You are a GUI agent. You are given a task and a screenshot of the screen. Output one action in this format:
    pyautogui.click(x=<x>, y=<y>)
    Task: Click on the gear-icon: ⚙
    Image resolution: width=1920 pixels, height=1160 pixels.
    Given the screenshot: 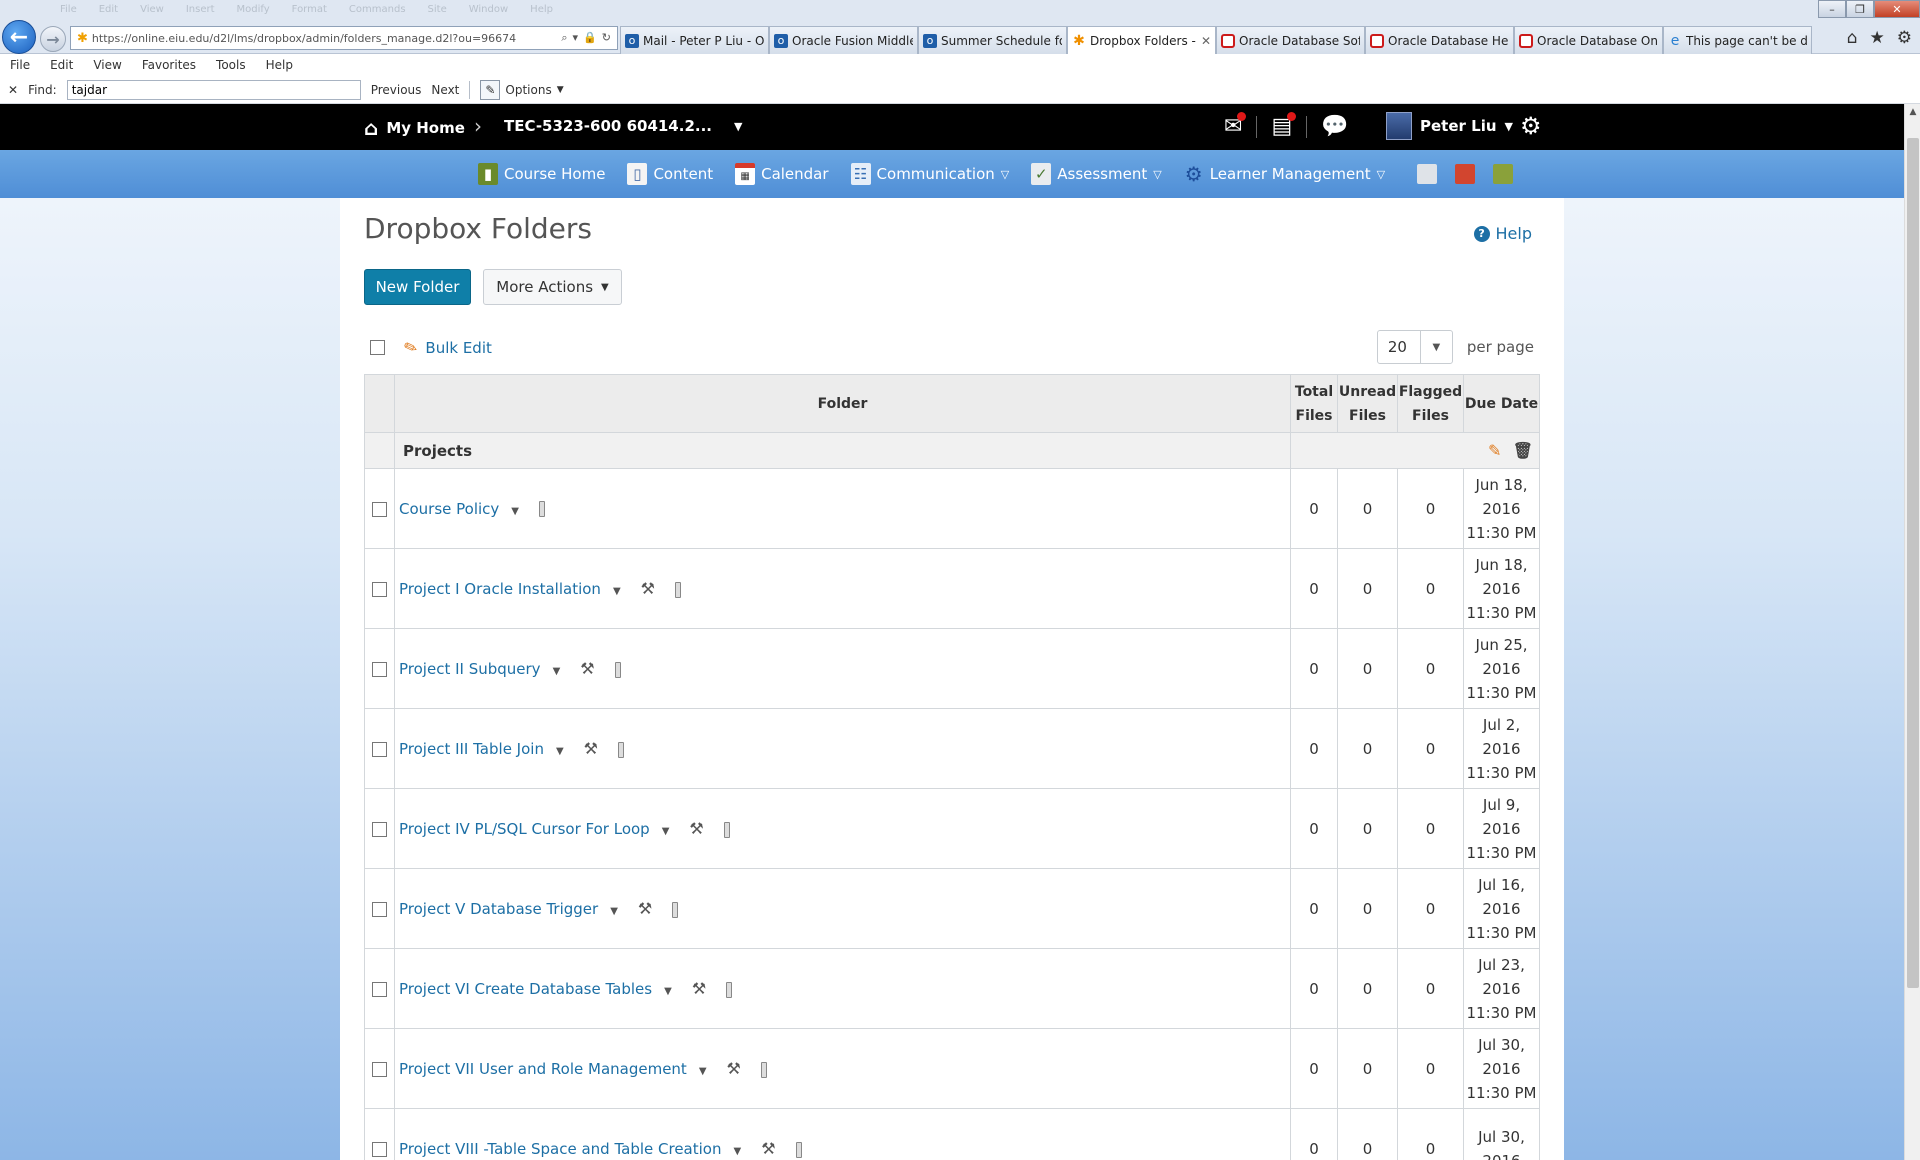 What is the action you would take?
    pyautogui.click(x=1531, y=126)
    